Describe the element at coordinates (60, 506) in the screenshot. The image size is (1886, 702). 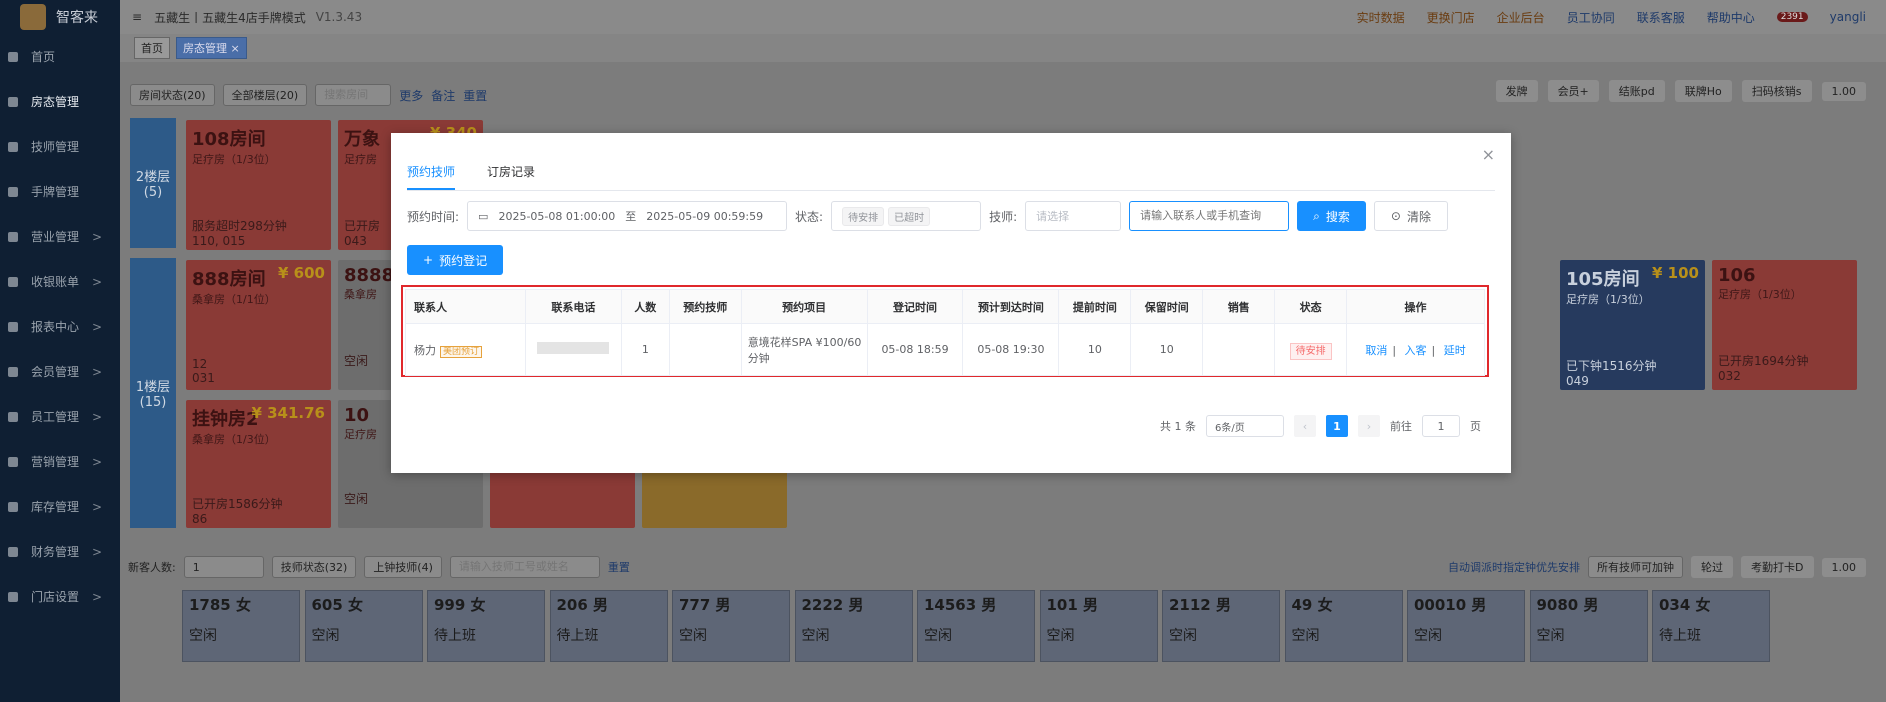
I see `sidebar-item: 库存管理 >` at that location.